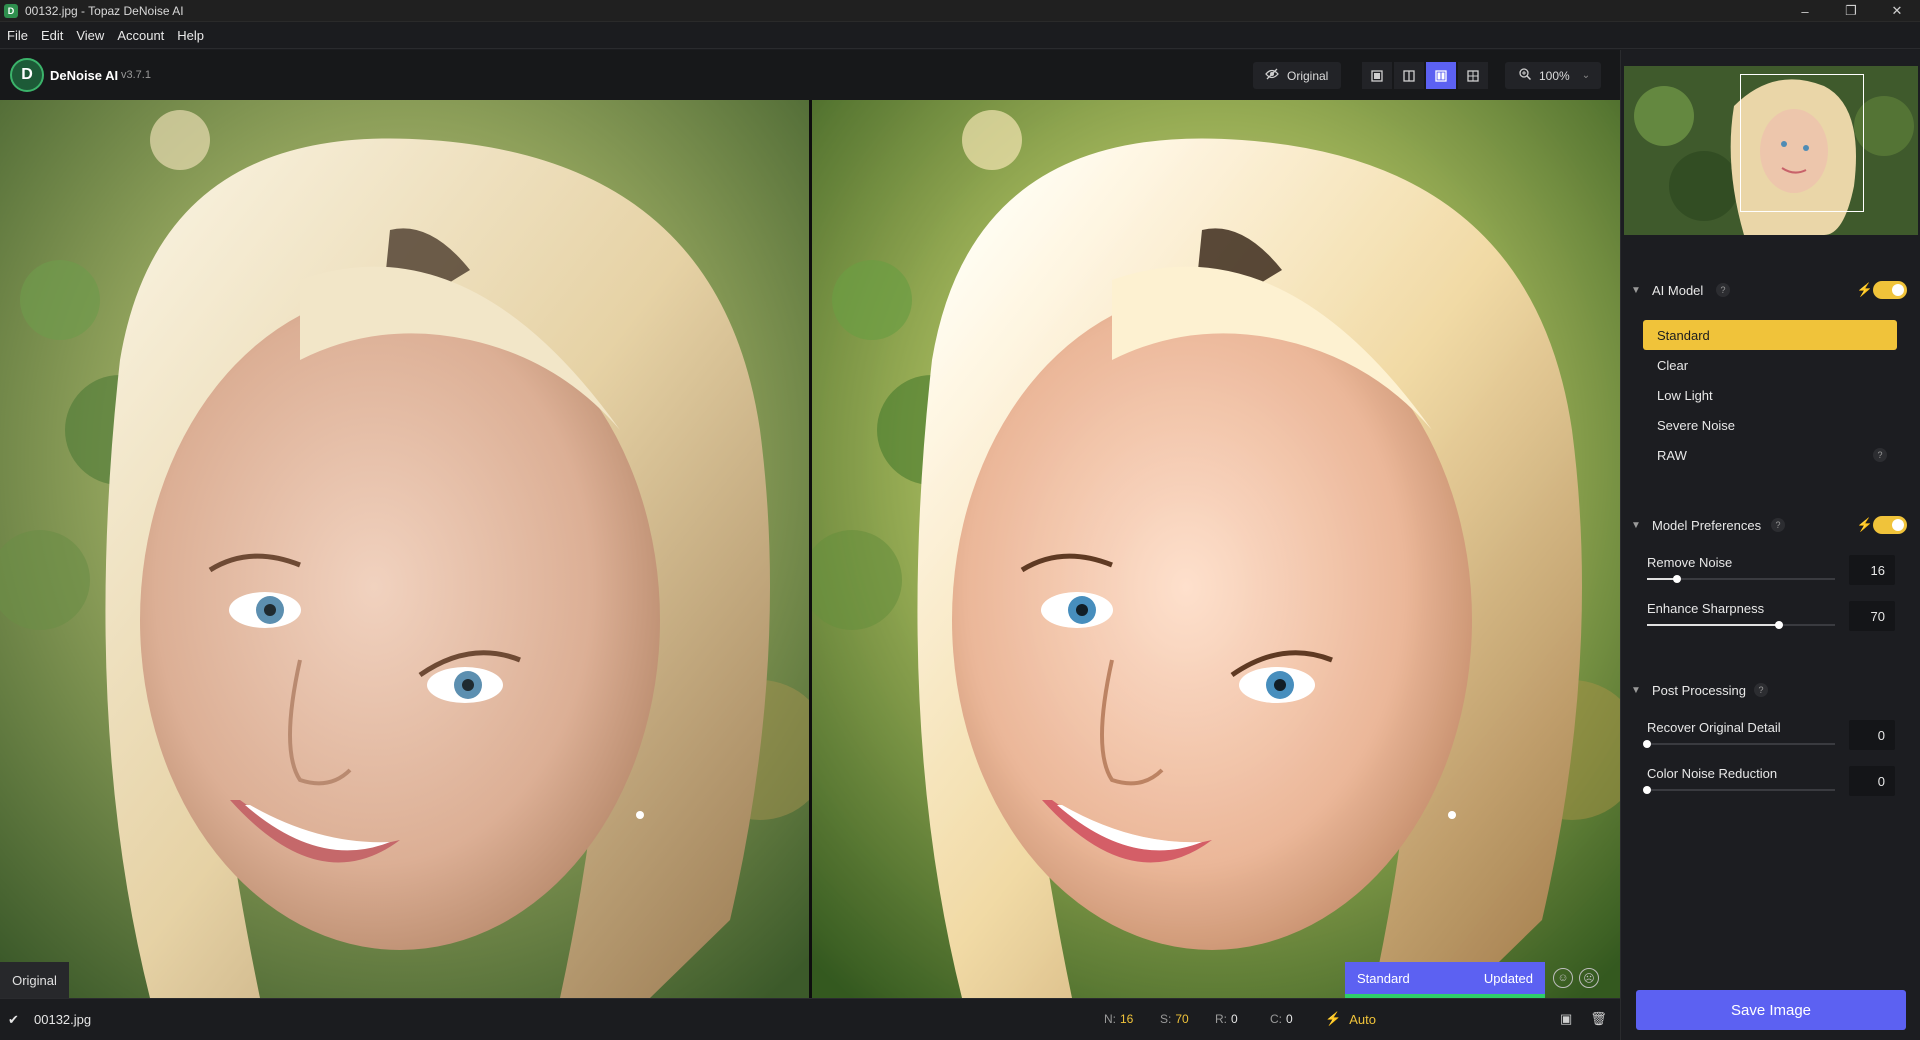 The image size is (1920, 1040). I want to click on trash-icon: 🗑, so click(1598, 1019).